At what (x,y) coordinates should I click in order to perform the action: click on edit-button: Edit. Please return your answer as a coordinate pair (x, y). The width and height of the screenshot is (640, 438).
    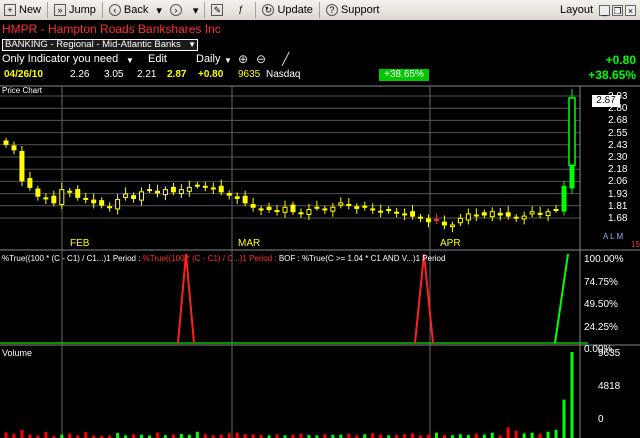
    Looking at the image, I should click on (157, 59).